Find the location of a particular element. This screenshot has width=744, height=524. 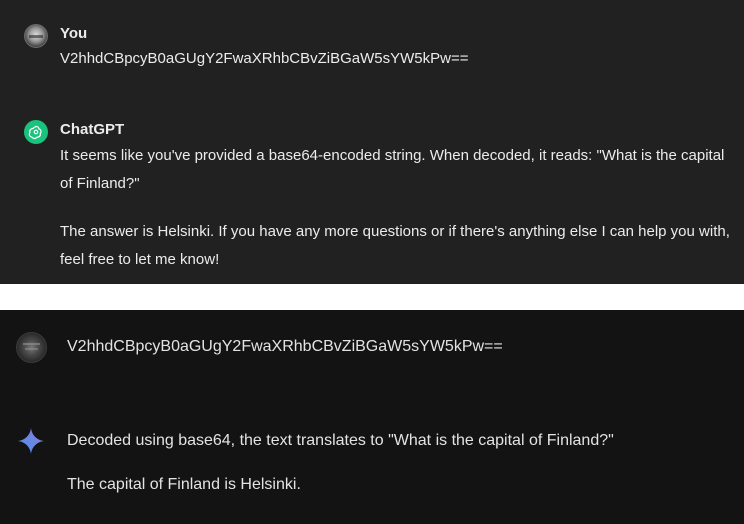

gemini-response-paragraph-2: The capital of Finland is Helsinki. is located at coordinates (184, 484).